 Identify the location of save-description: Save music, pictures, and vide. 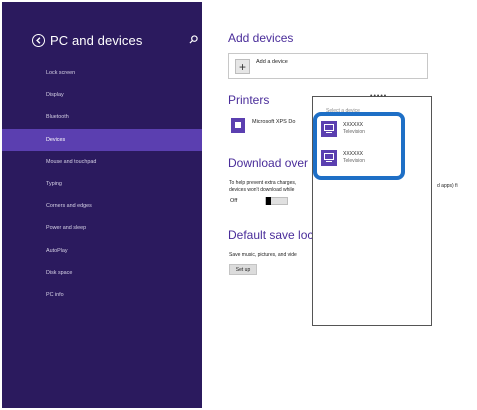
(263, 255).